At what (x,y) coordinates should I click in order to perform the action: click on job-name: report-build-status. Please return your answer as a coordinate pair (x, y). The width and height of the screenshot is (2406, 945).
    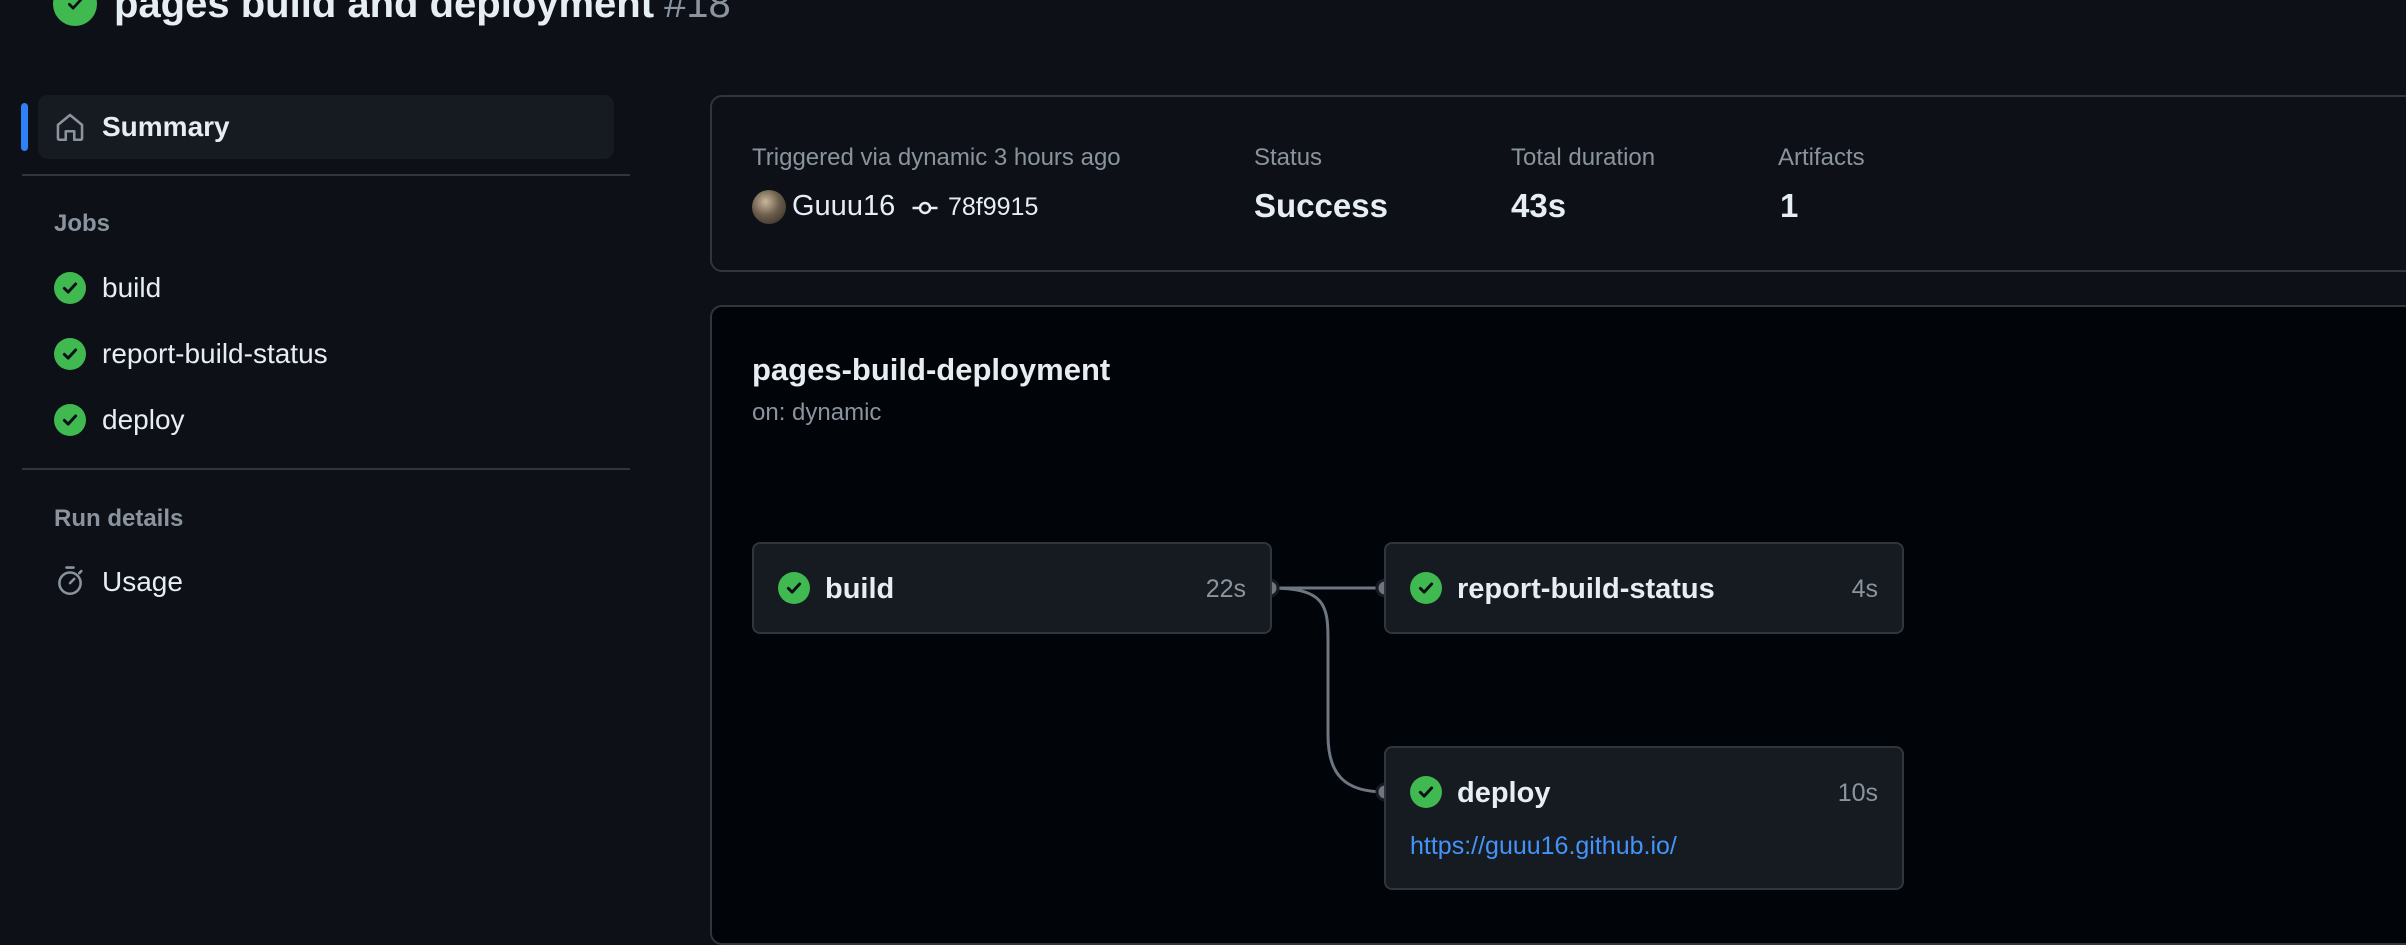
    Looking at the image, I should click on (1586, 589).